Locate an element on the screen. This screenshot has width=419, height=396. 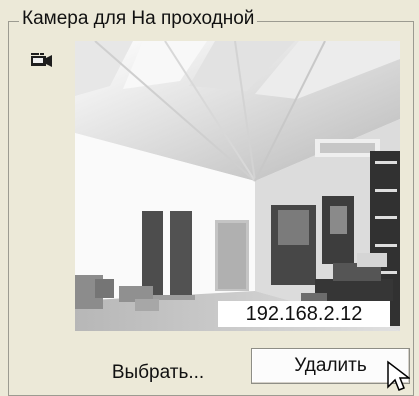
delete-button: Удалить is located at coordinates (330, 366).